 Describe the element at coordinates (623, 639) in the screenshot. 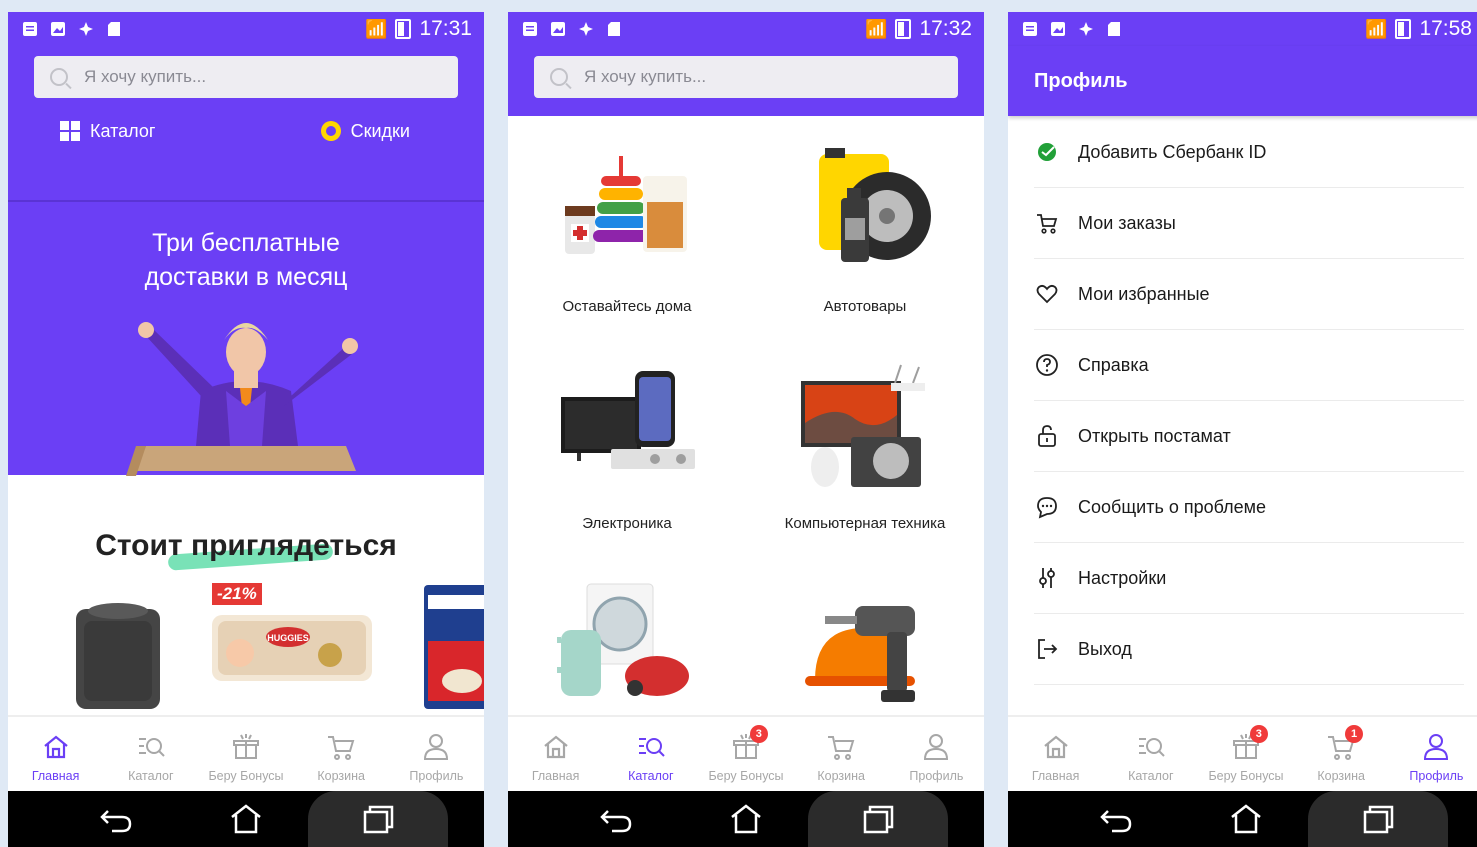

I see `appliances-image` at that location.